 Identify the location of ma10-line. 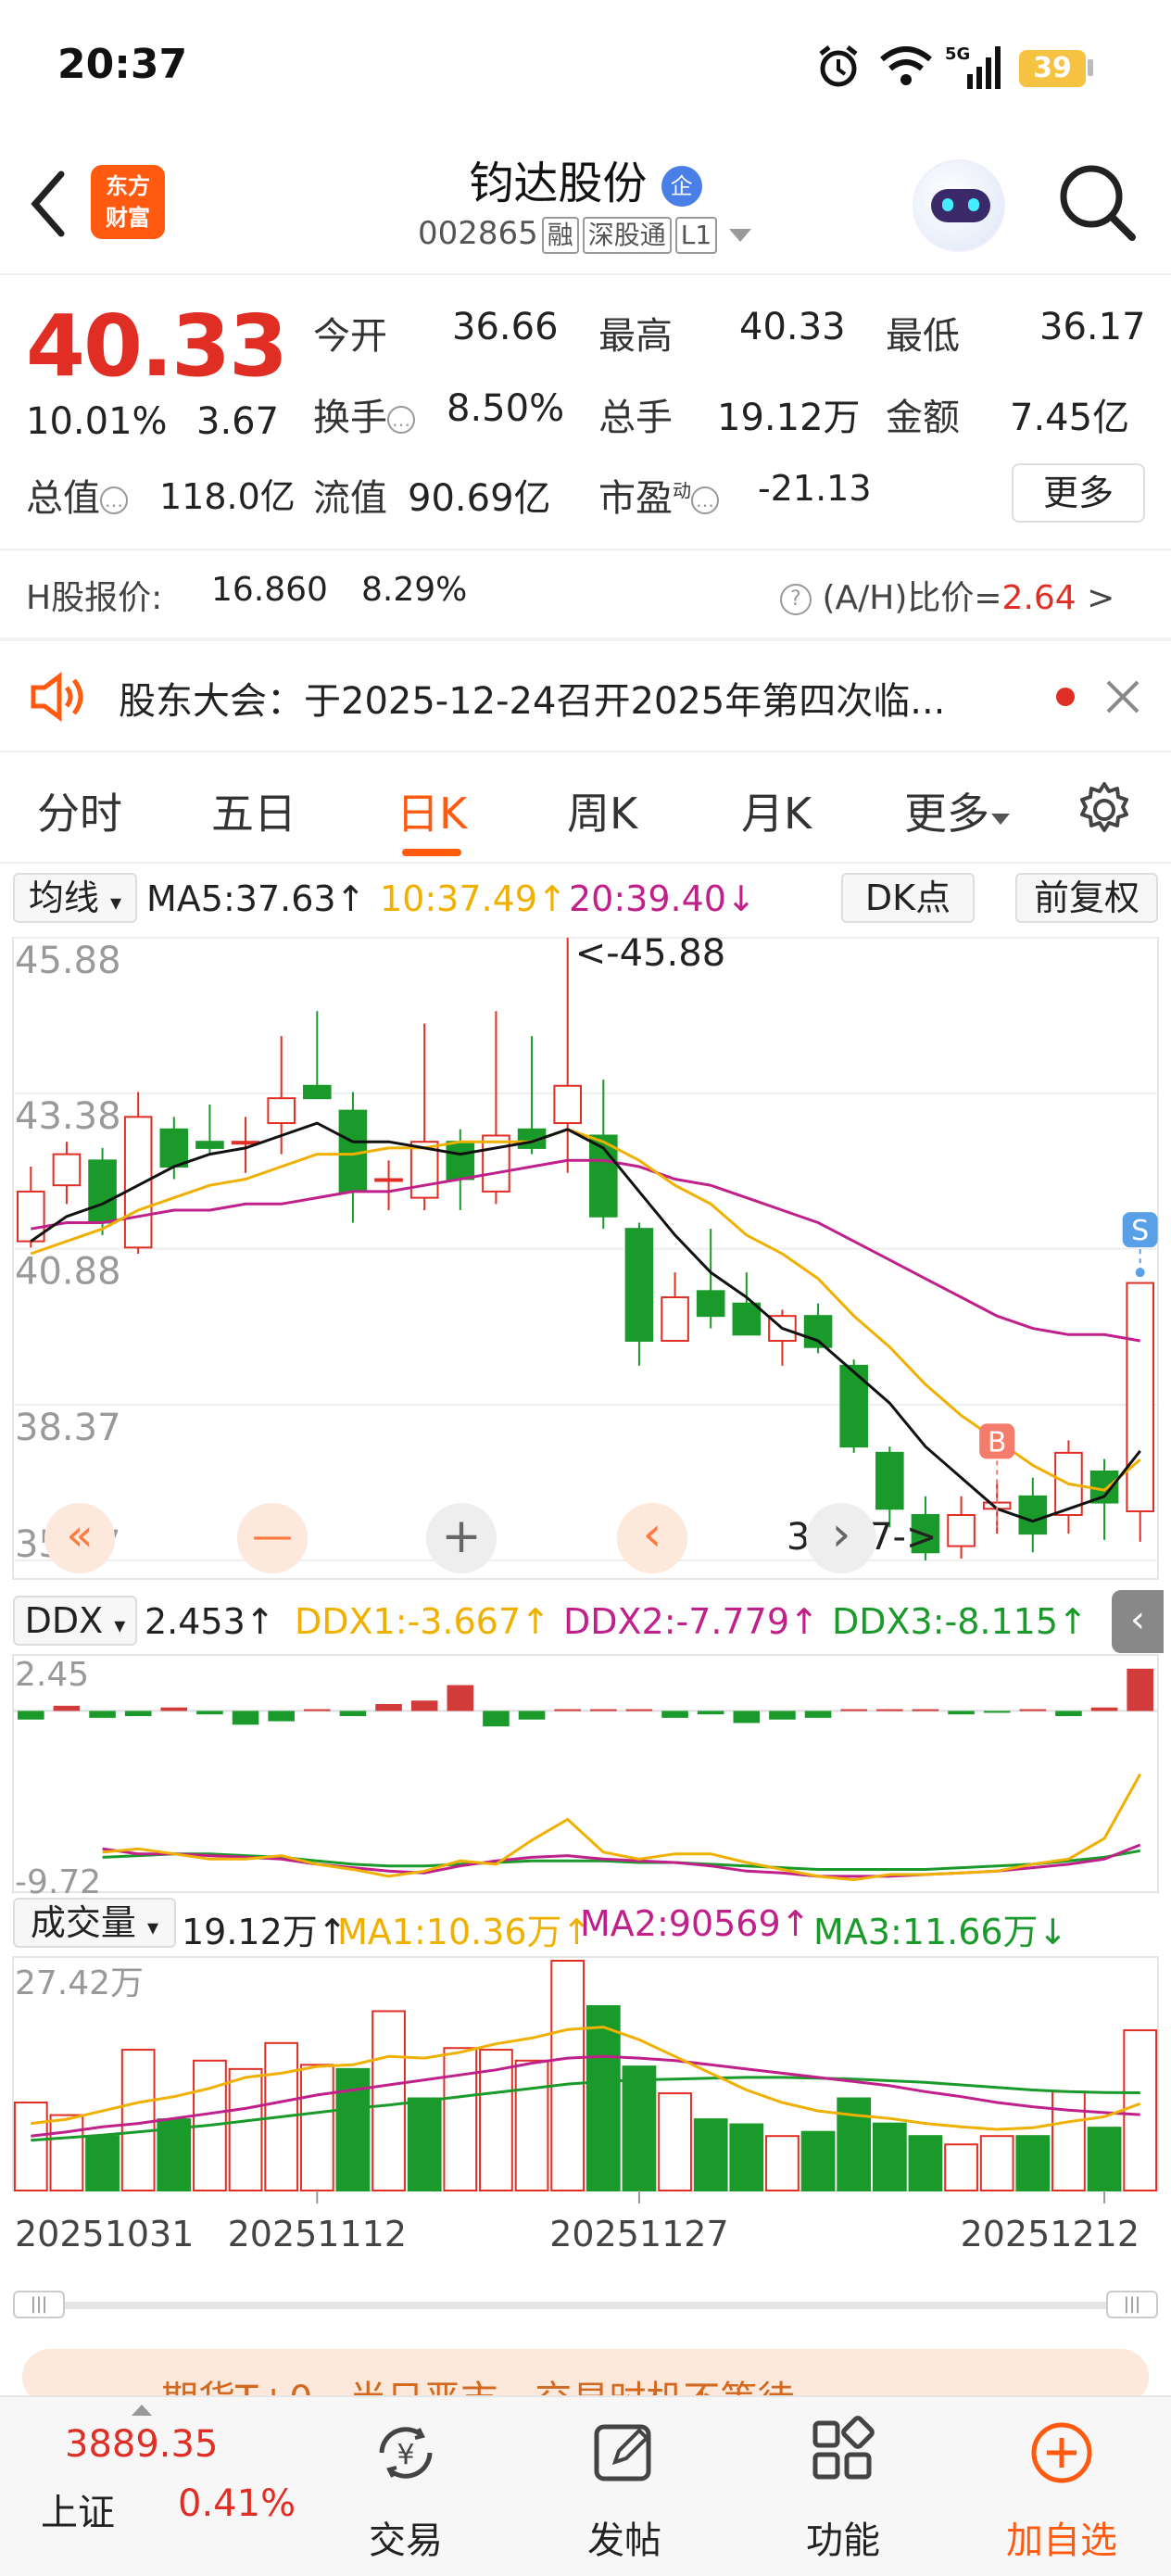
(585, 1310).